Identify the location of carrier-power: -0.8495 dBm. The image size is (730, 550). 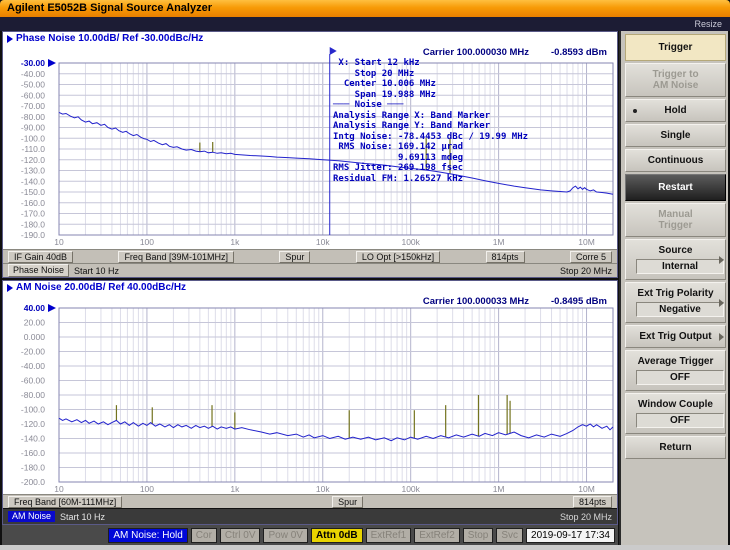
(579, 301).